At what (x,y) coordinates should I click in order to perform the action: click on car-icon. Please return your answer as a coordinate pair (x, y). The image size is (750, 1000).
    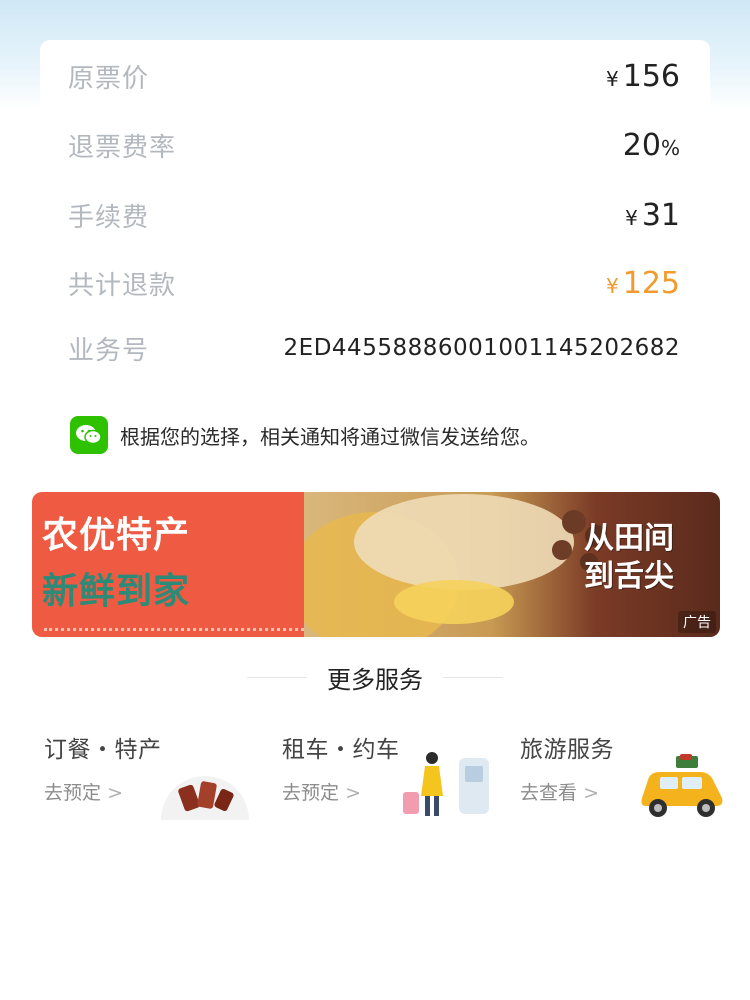
    Looking at the image, I should click on (682, 785).